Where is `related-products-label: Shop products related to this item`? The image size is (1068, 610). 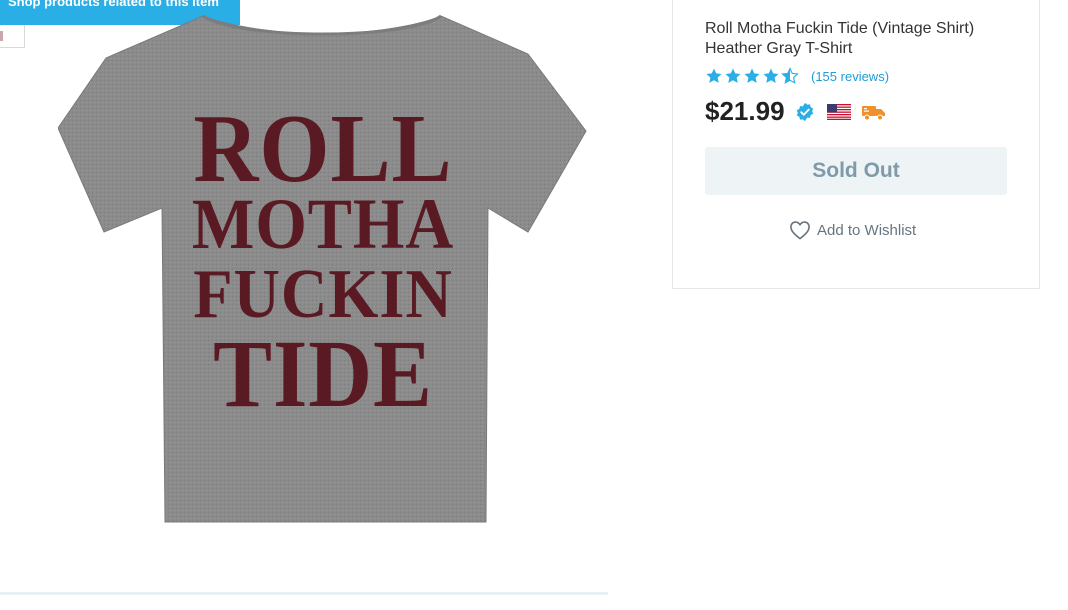 related-products-label: Shop products related to this item is located at coordinates (113, 4).